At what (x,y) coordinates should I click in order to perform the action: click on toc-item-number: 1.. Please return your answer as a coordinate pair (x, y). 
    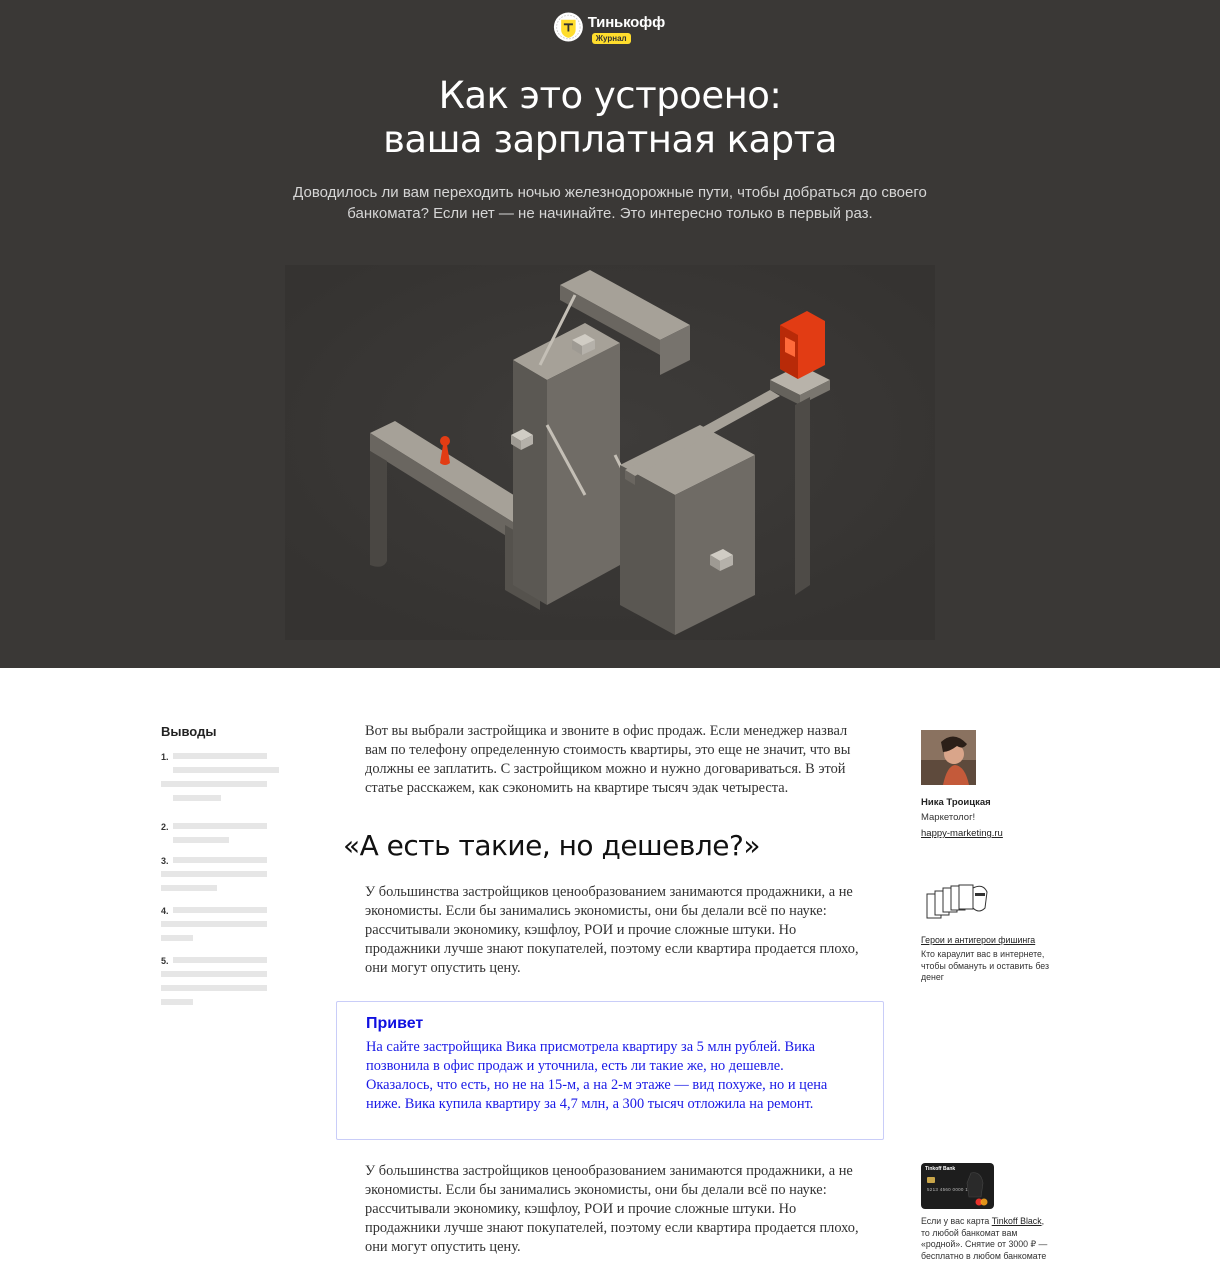
    Looking at the image, I should click on (165, 757).